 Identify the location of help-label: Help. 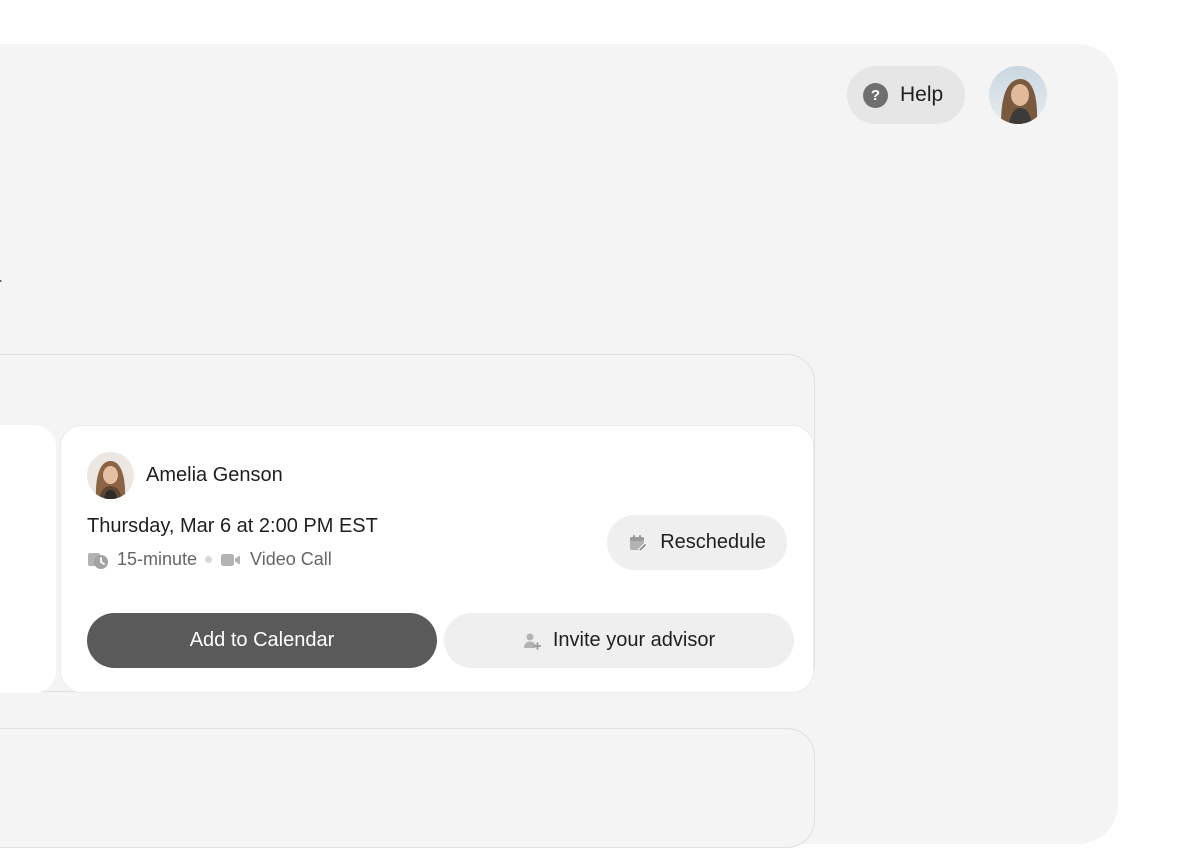
(922, 94).